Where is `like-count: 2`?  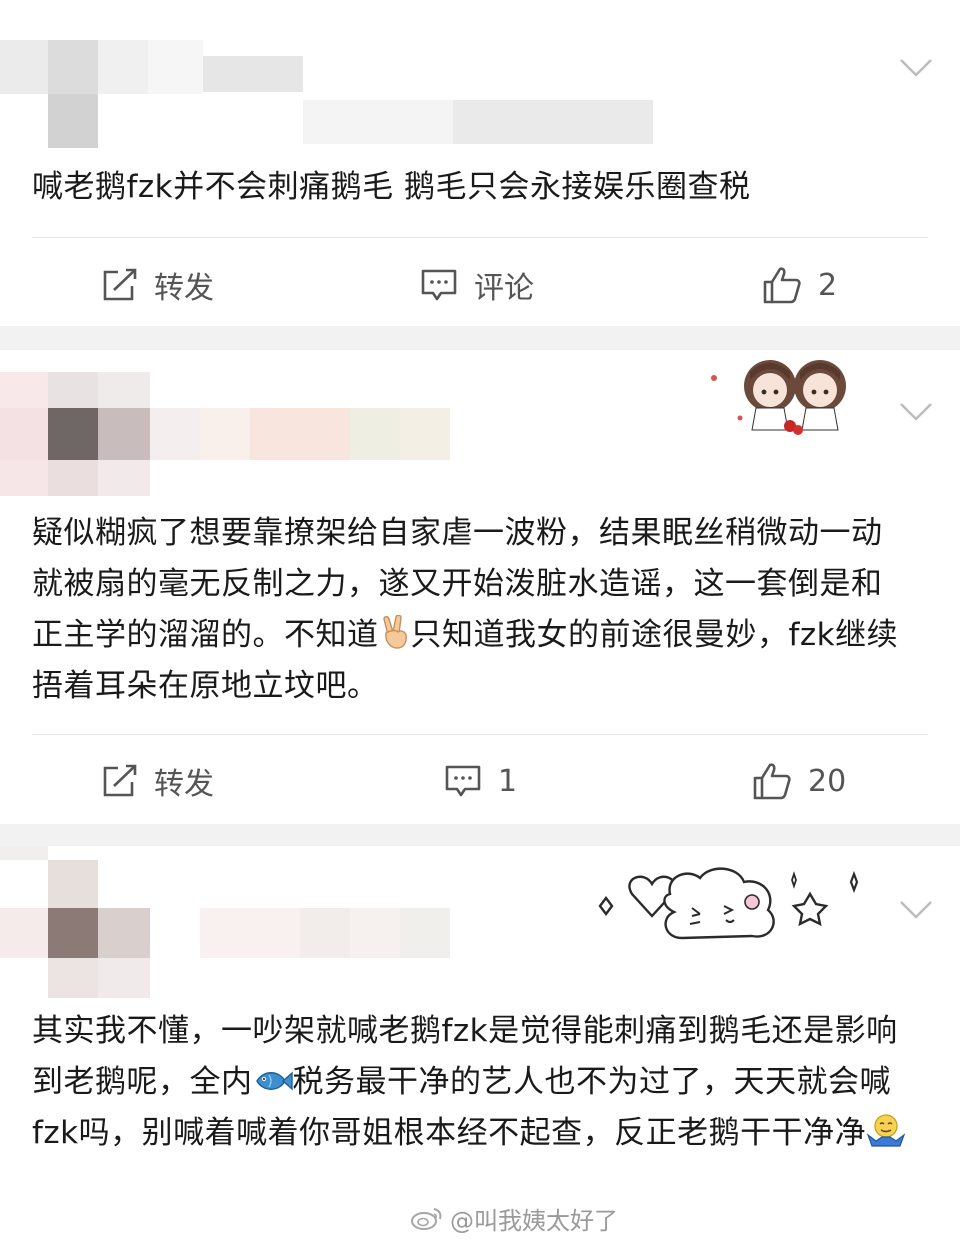
like-count: 2 is located at coordinates (828, 285).